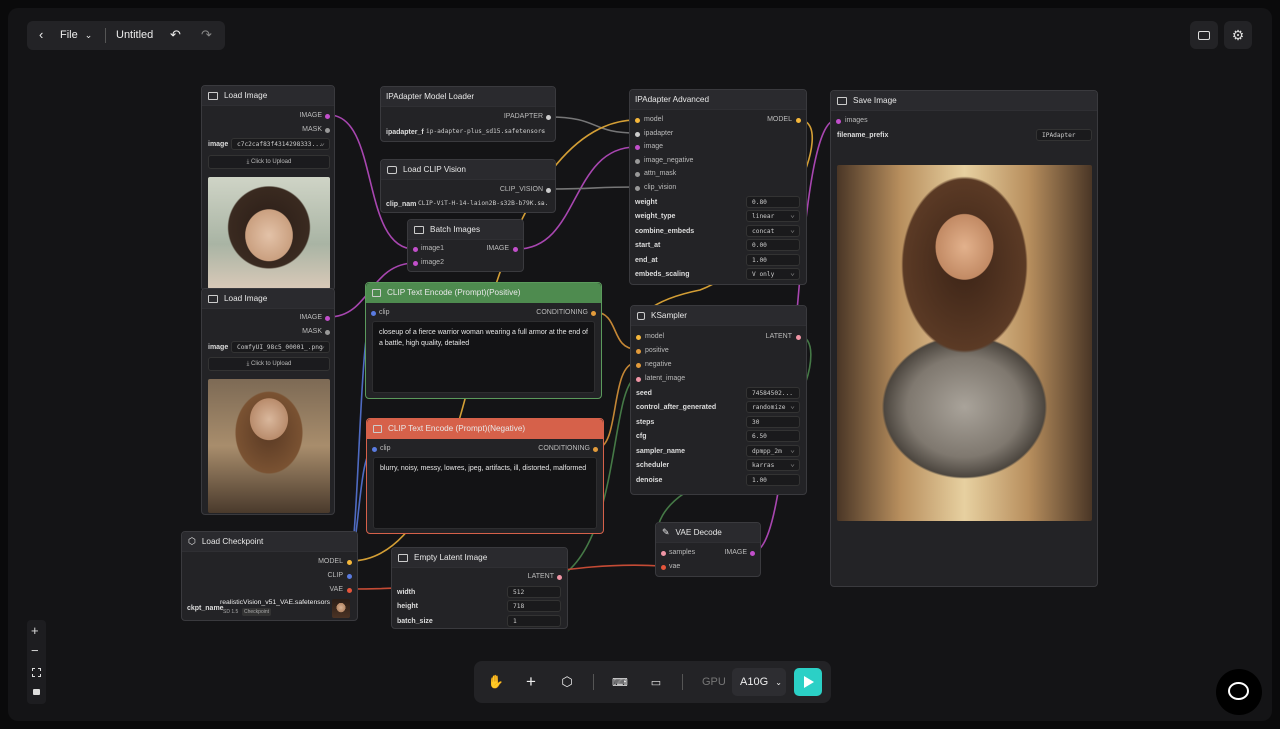 The width and height of the screenshot is (1280, 729). Describe the element at coordinates (35, 650) in the screenshot. I see `zoom-out-icon: −` at that location.